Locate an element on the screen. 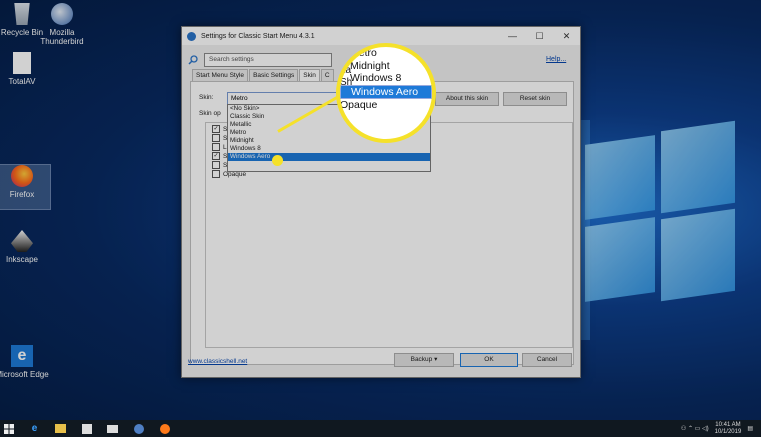 This screenshot has height=437, width=761. clock-date: 10/1/2019 is located at coordinates (728, 431).